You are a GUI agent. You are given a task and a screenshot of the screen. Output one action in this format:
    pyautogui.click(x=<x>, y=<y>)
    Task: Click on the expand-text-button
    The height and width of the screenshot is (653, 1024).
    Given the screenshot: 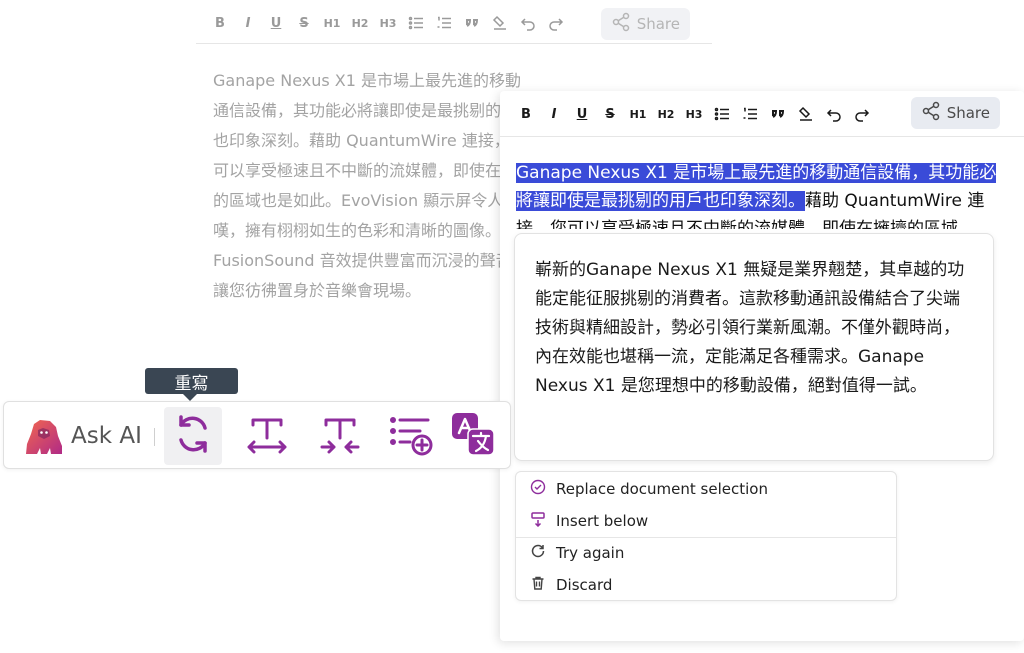 What is the action you would take?
    pyautogui.click(x=267, y=436)
    